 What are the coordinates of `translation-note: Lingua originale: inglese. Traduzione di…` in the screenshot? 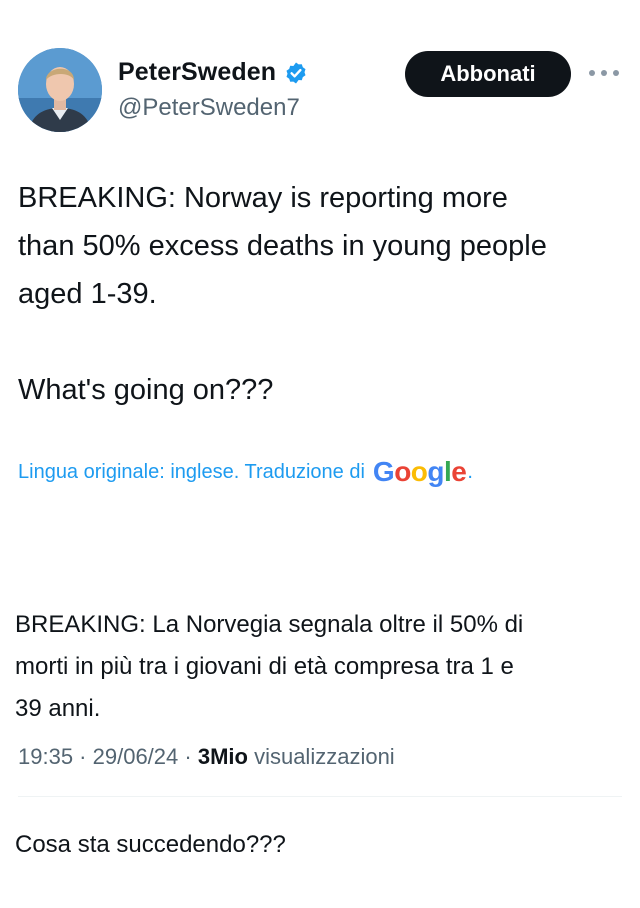 It's located at (245, 472).